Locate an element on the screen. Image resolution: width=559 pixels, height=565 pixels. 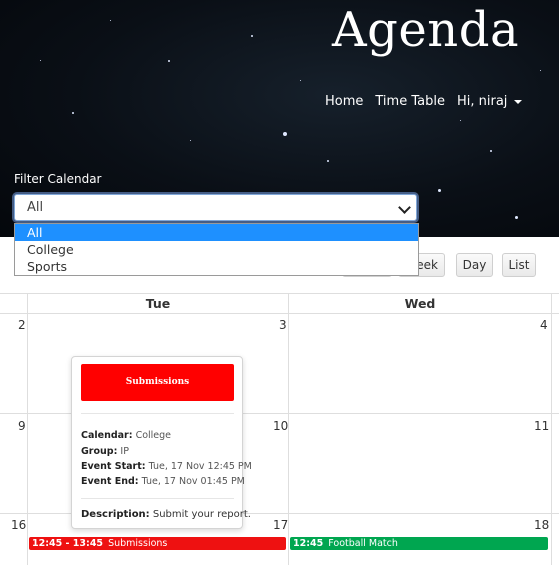
popover-end-row: Event End: Tue, 17 Nov 01:45 PM is located at coordinates (163, 481).